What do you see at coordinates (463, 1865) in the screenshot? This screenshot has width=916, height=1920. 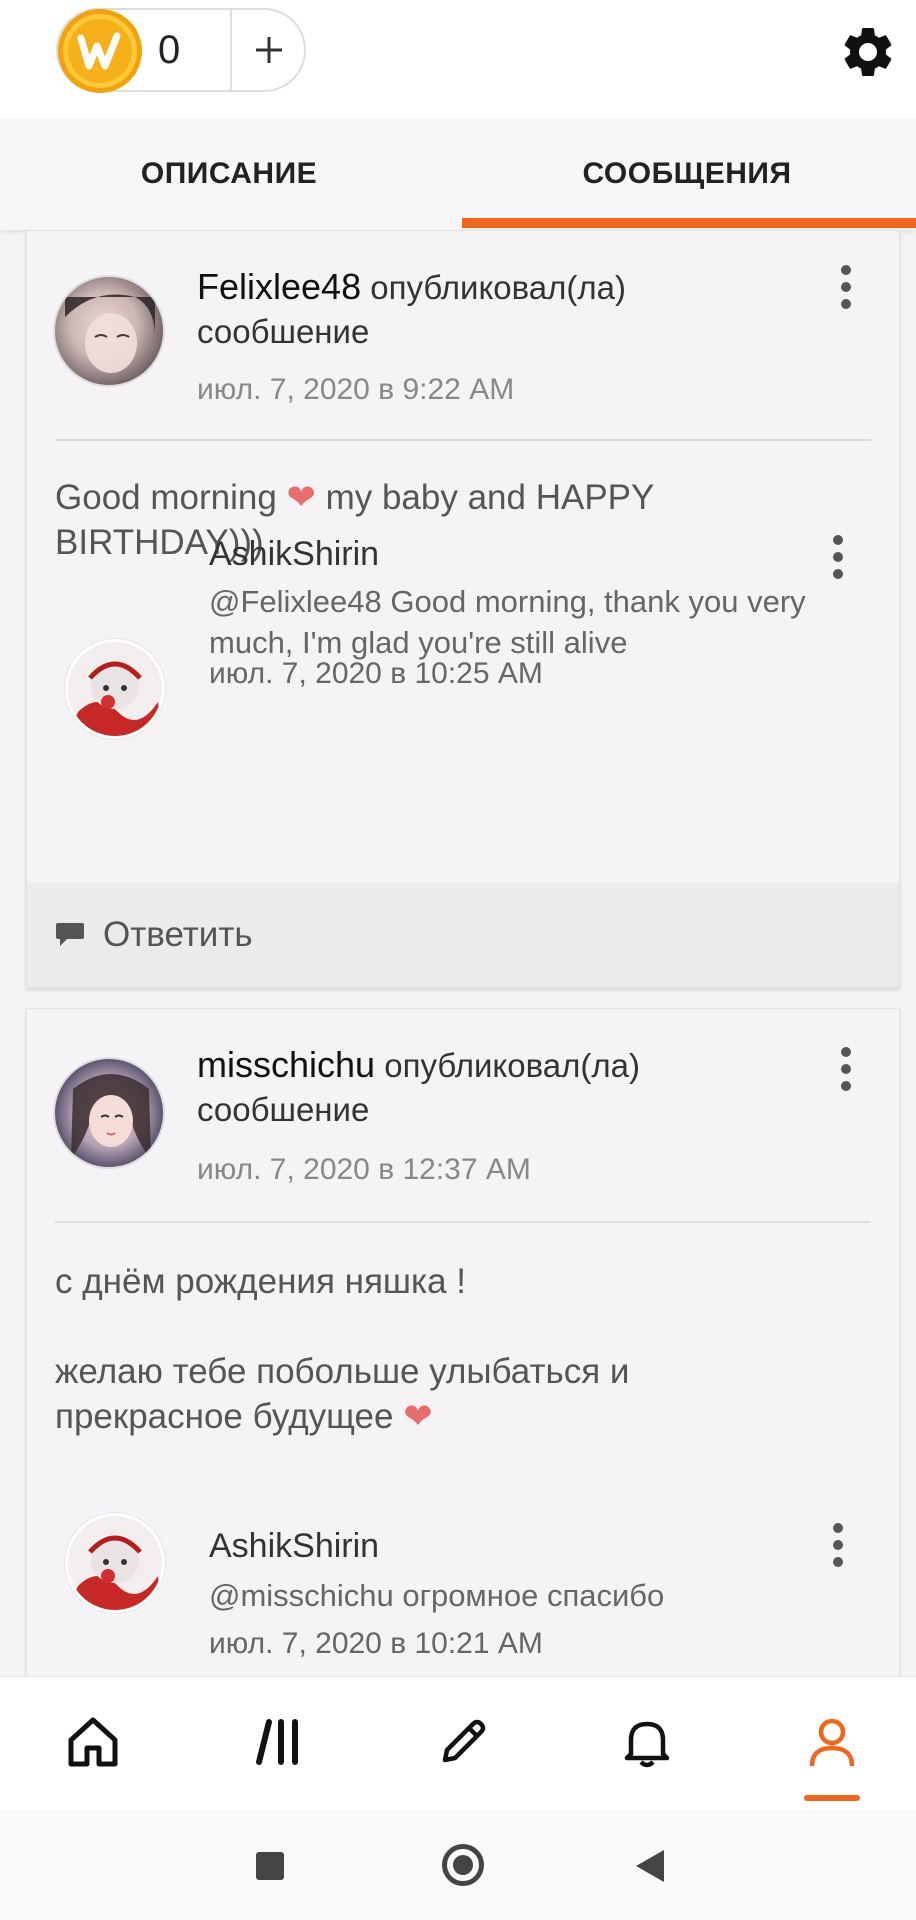 I see `home-button` at bounding box center [463, 1865].